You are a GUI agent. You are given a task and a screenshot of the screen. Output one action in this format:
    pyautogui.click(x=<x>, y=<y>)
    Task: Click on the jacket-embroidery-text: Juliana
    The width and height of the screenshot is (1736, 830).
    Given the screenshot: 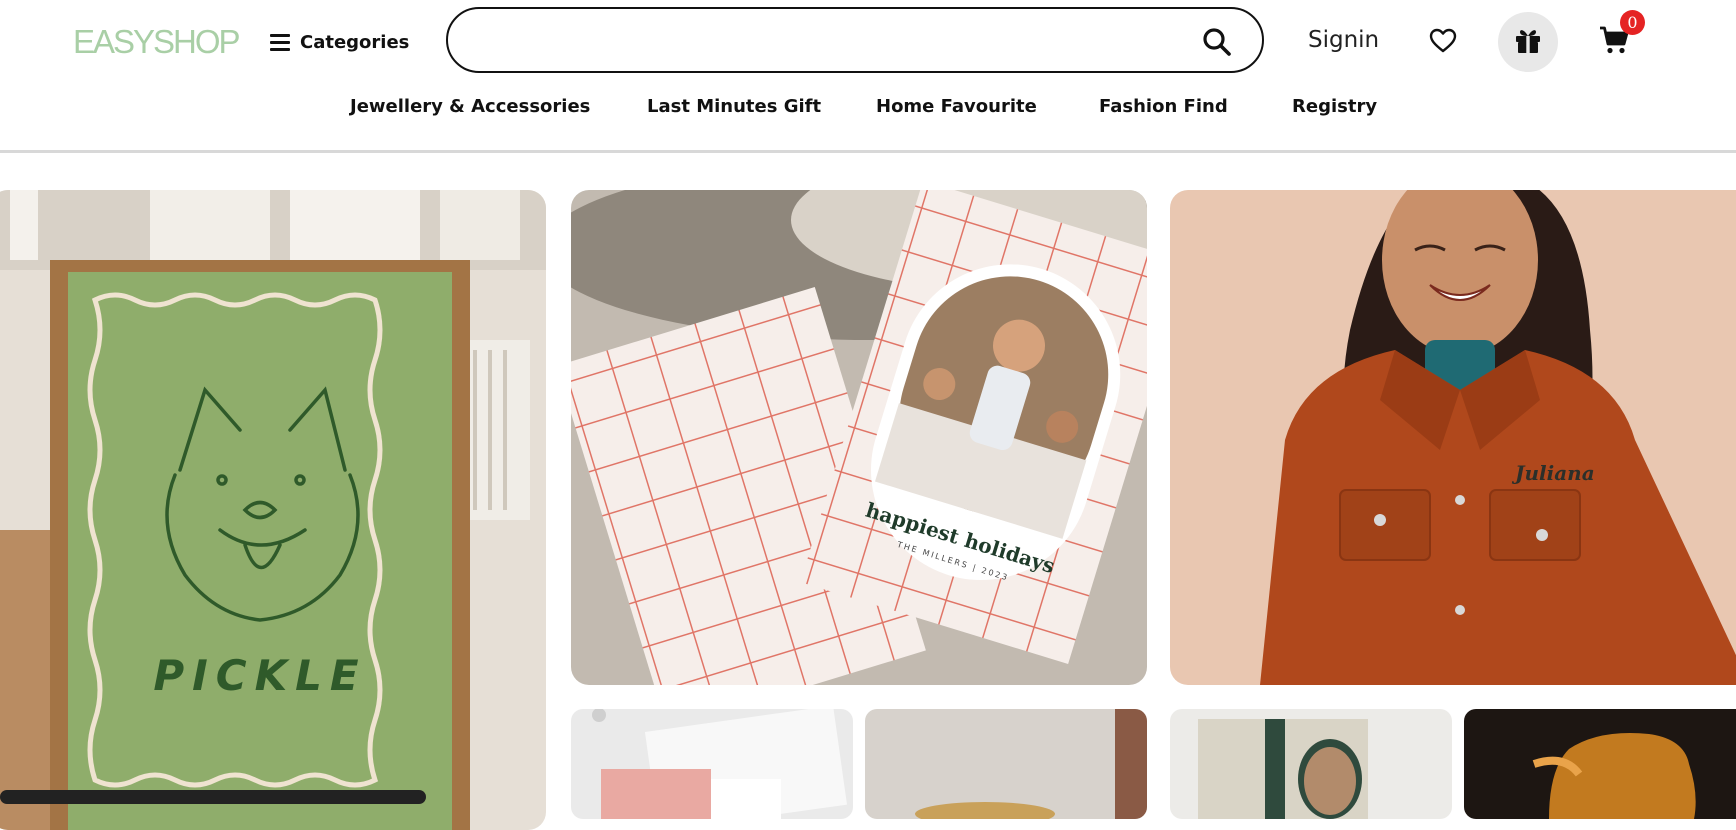 What is the action you would take?
    pyautogui.click(x=1553, y=473)
    